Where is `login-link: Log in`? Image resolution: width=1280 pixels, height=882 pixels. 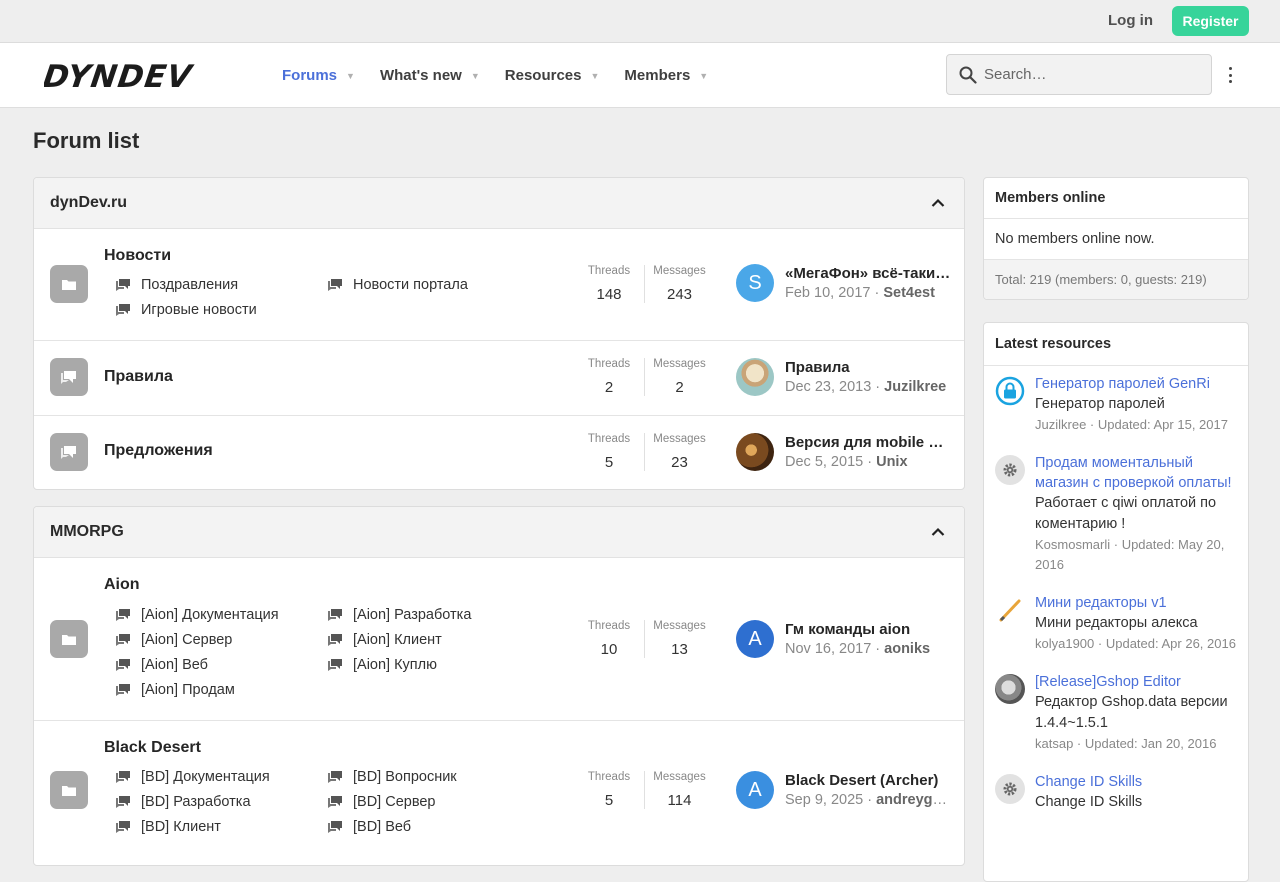 login-link: Log in is located at coordinates (1130, 20).